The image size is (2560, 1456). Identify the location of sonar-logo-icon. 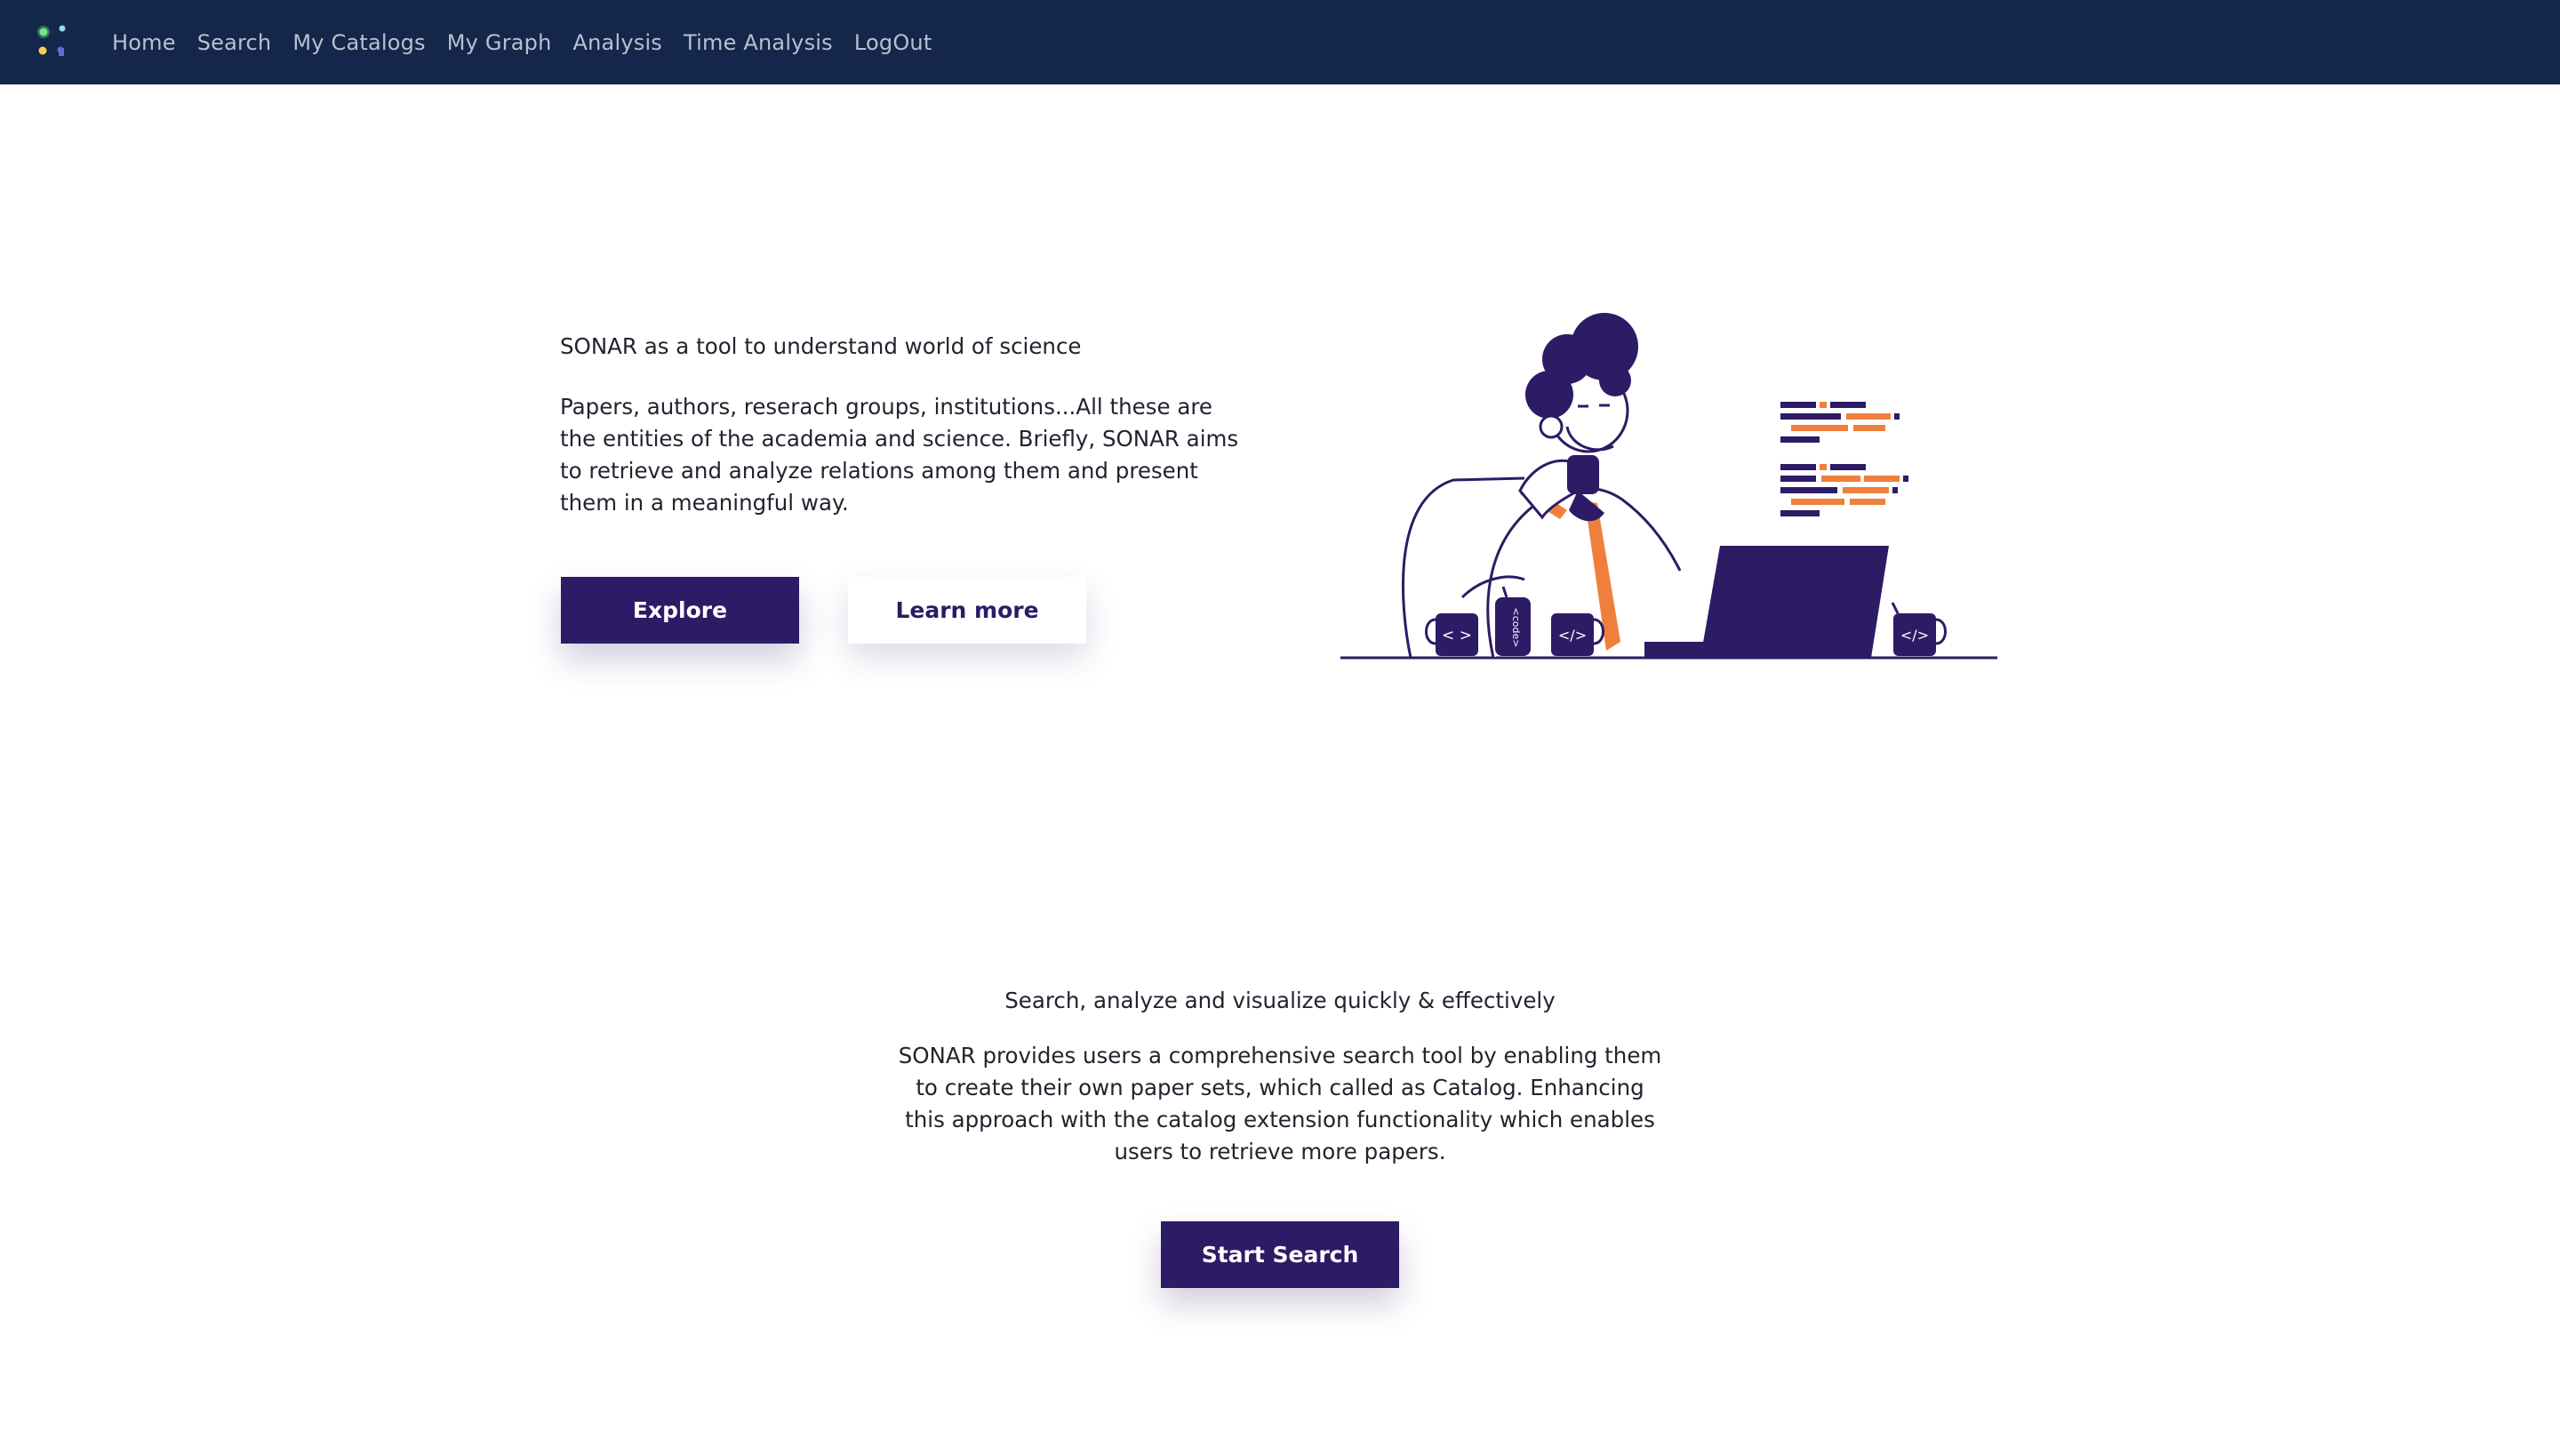
(54, 41).